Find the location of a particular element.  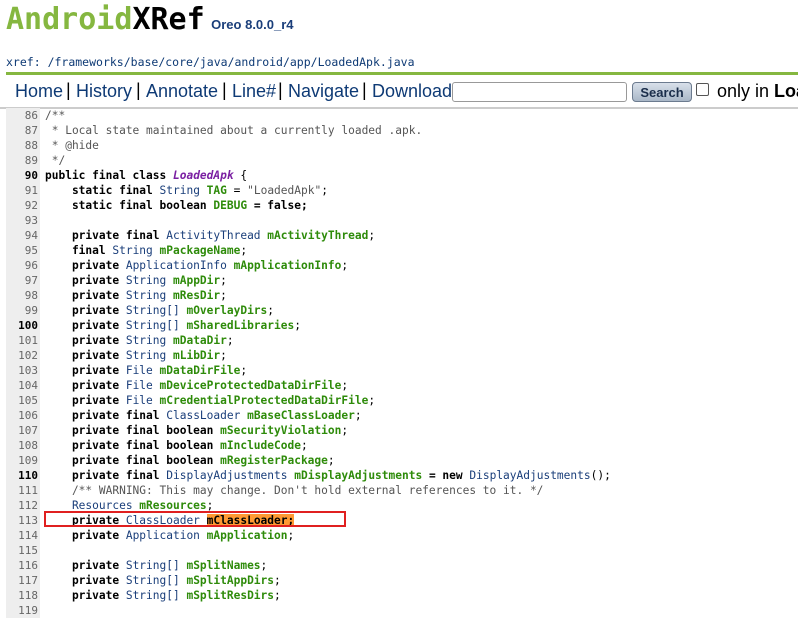

line-number: 111 is located at coordinates (23, 490).